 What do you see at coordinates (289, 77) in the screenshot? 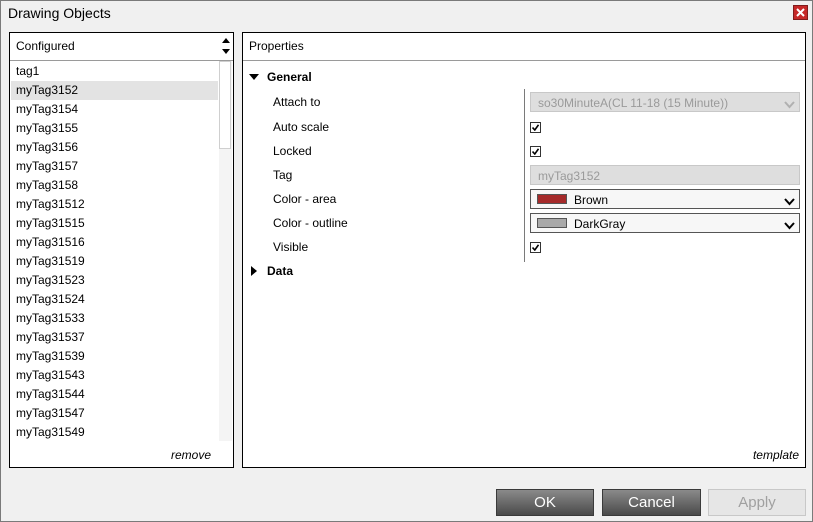
I see `section-general-label: General` at bounding box center [289, 77].